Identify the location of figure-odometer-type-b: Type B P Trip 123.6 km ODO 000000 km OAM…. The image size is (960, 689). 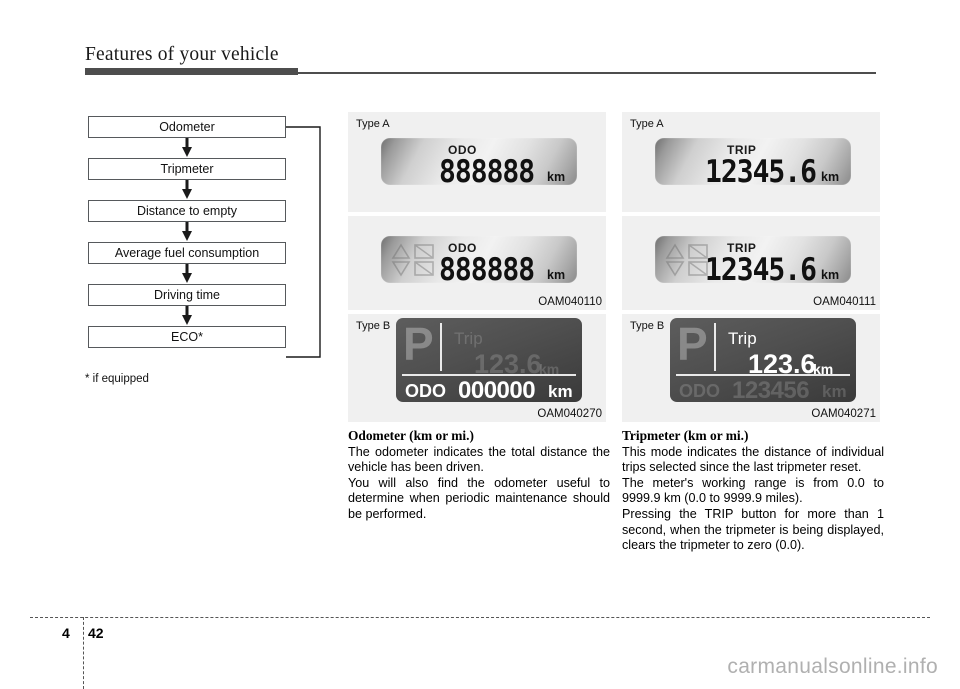
(477, 368).